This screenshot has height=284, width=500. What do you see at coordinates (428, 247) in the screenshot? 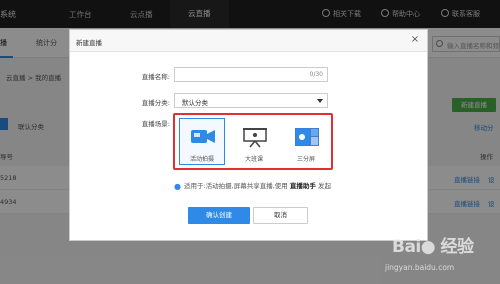
I see `paw-icon: ●` at bounding box center [428, 247].